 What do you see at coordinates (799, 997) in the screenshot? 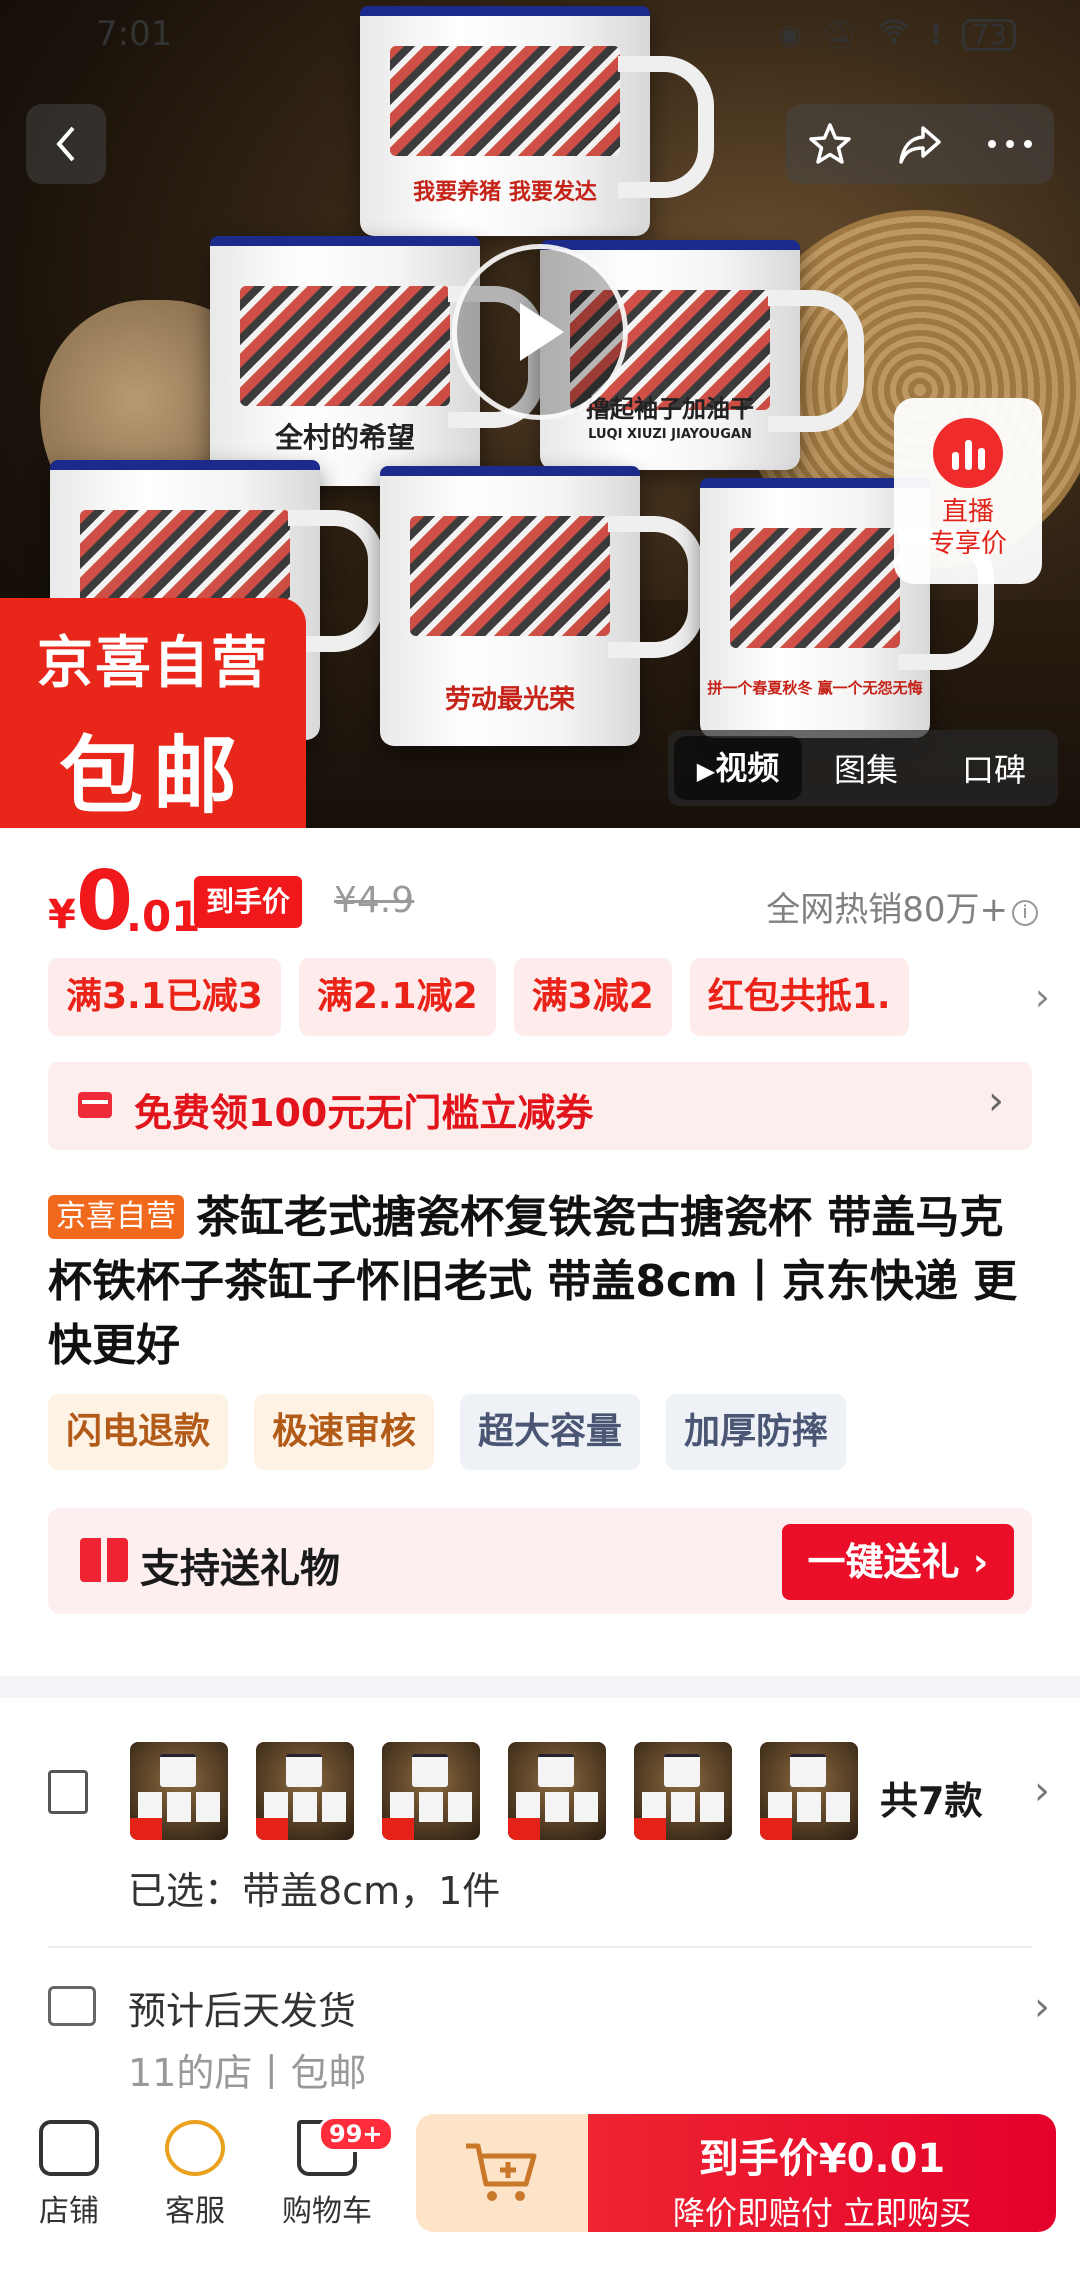
I see `promo-chip: 红包共抵1.` at bounding box center [799, 997].